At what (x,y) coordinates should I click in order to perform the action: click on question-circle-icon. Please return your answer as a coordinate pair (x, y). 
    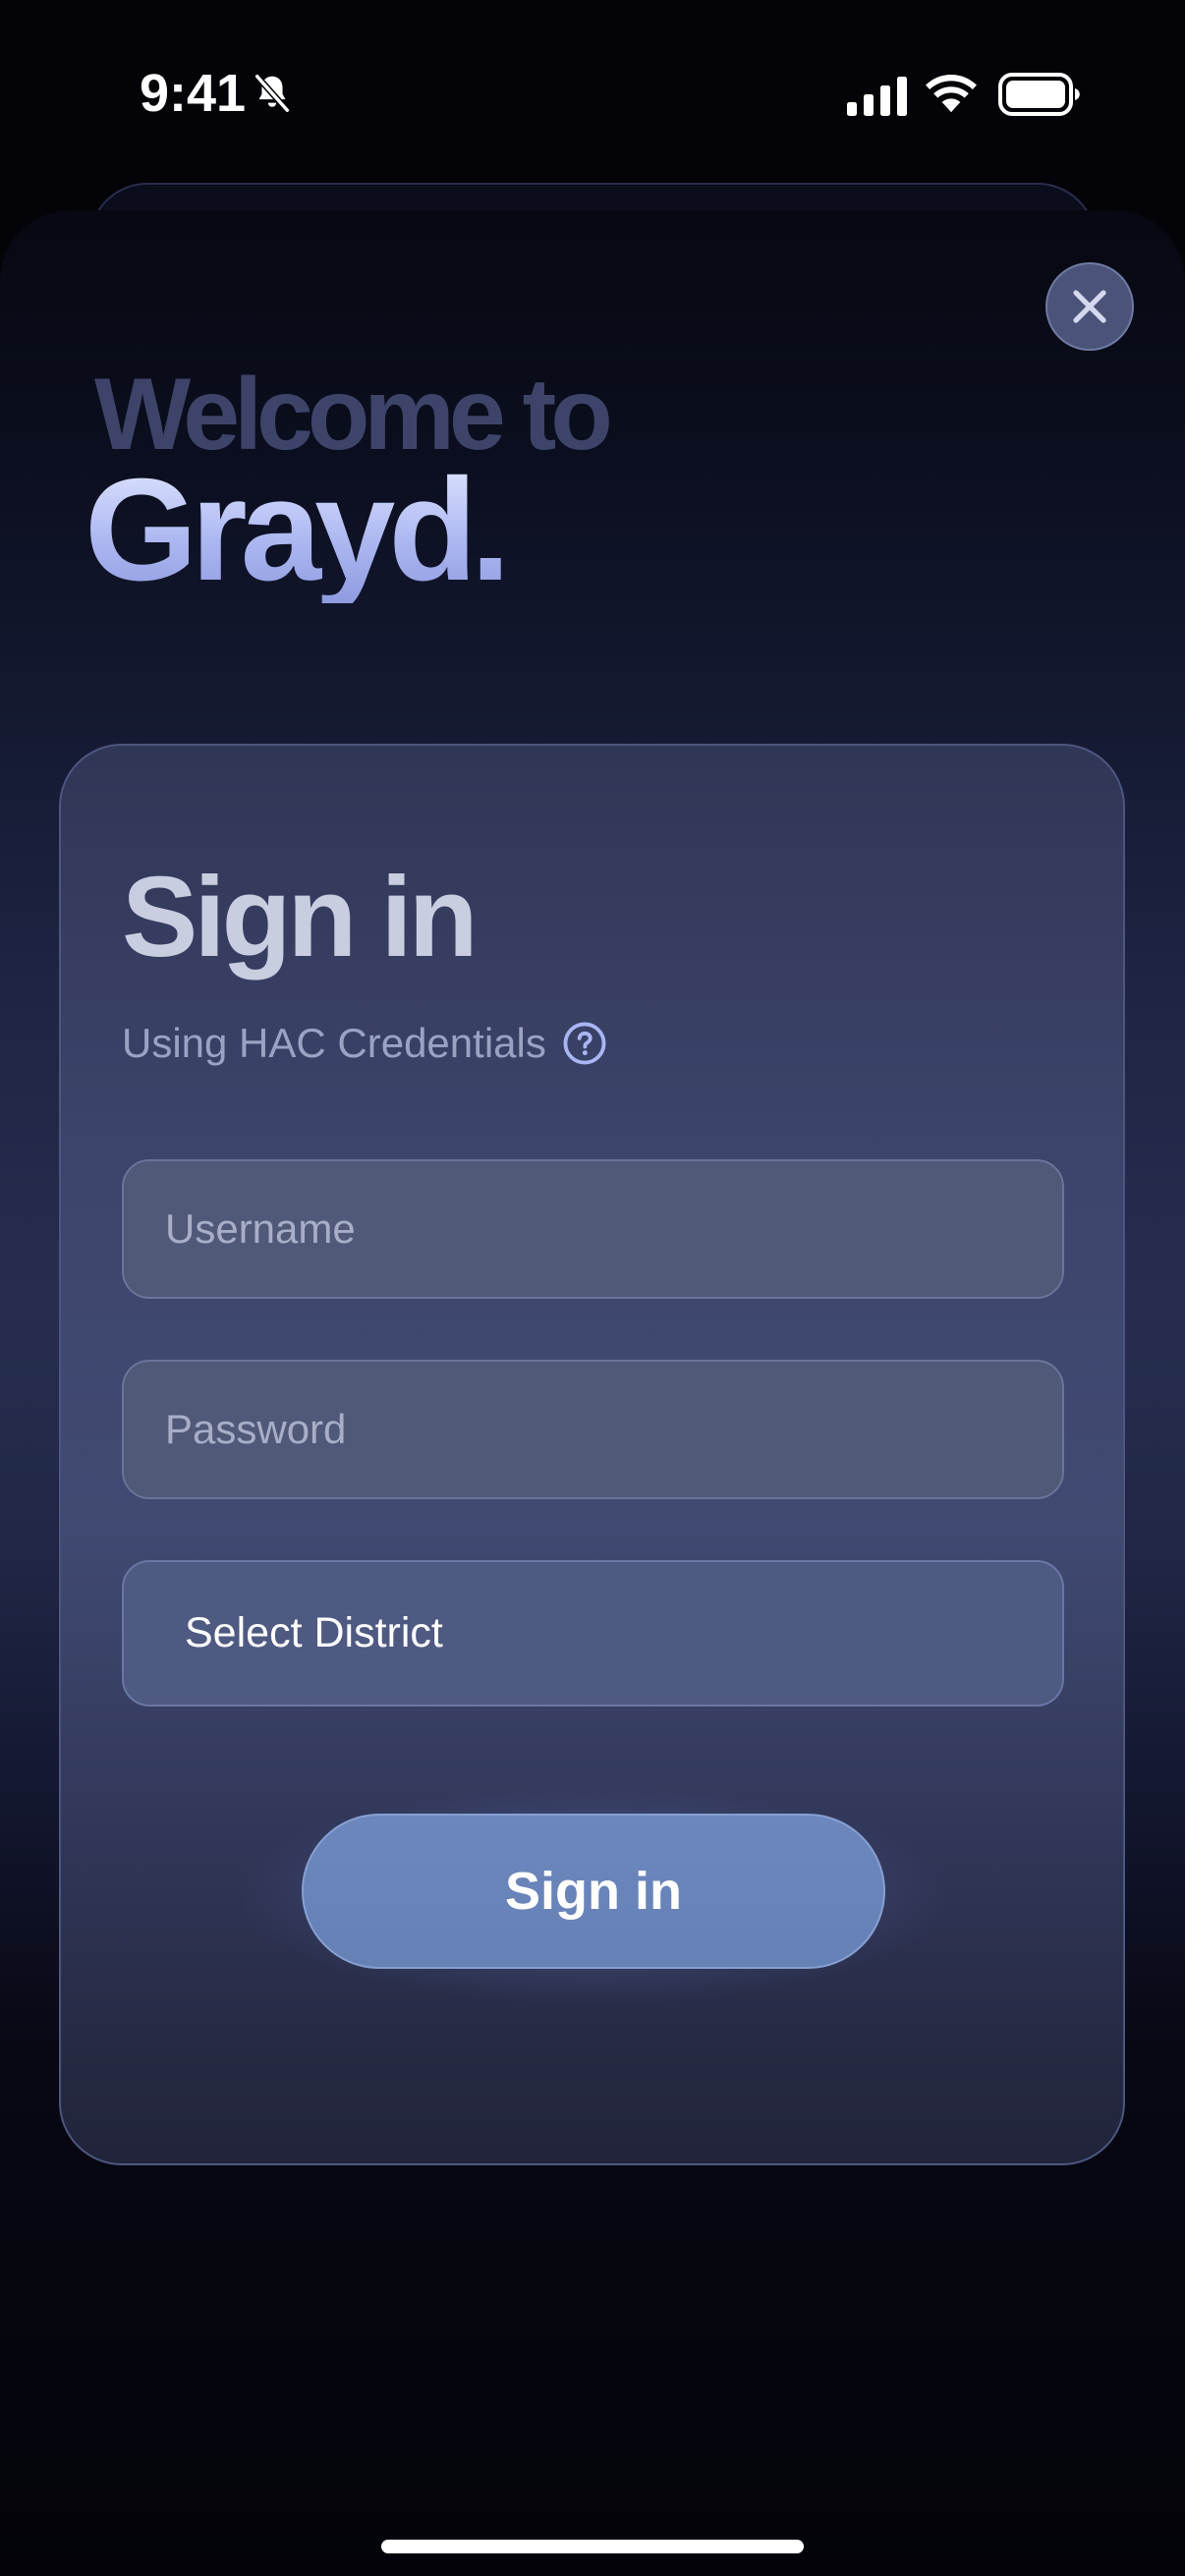
    Looking at the image, I should click on (585, 1043).